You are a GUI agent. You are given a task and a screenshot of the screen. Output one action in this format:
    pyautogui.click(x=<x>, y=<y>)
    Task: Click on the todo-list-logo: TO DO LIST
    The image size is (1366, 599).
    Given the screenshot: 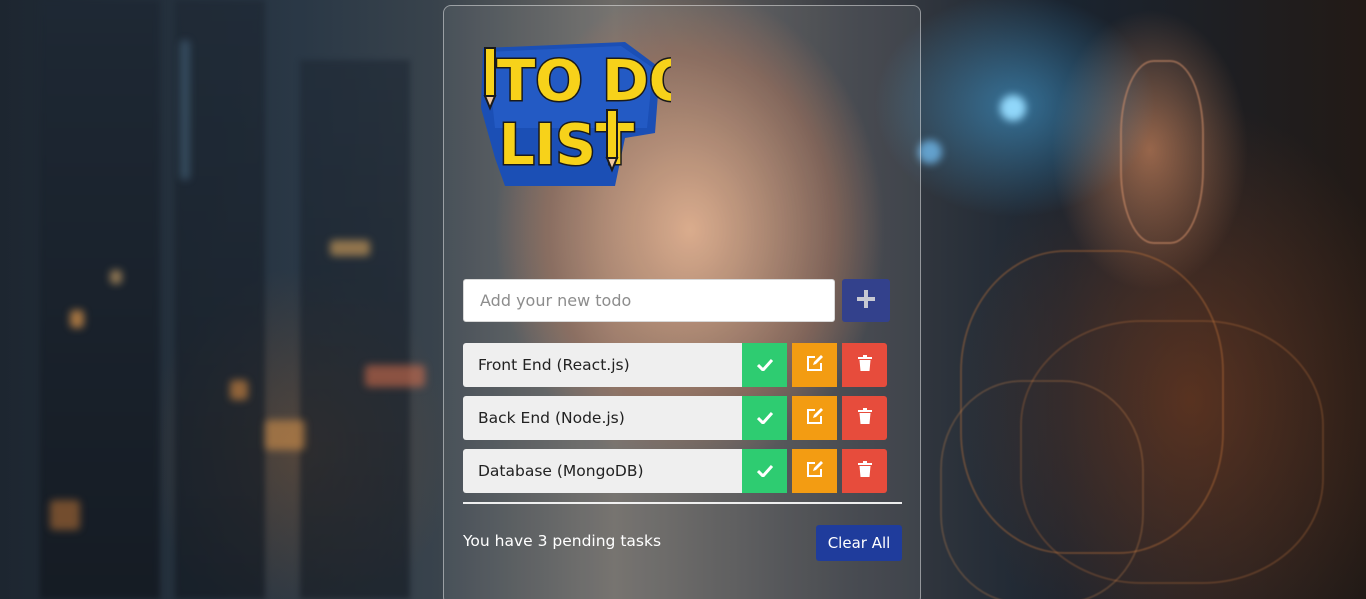 What is the action you would take?
    pyautogui.click(x=586, y=113)
    